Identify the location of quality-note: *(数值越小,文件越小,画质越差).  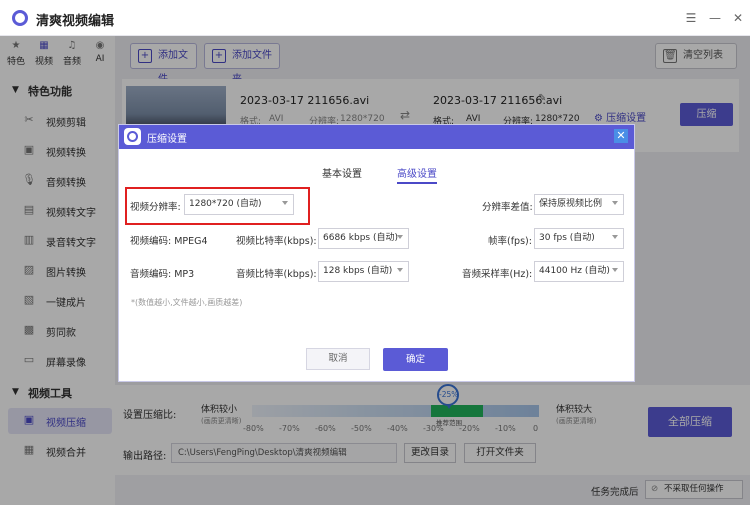
(187, 302).